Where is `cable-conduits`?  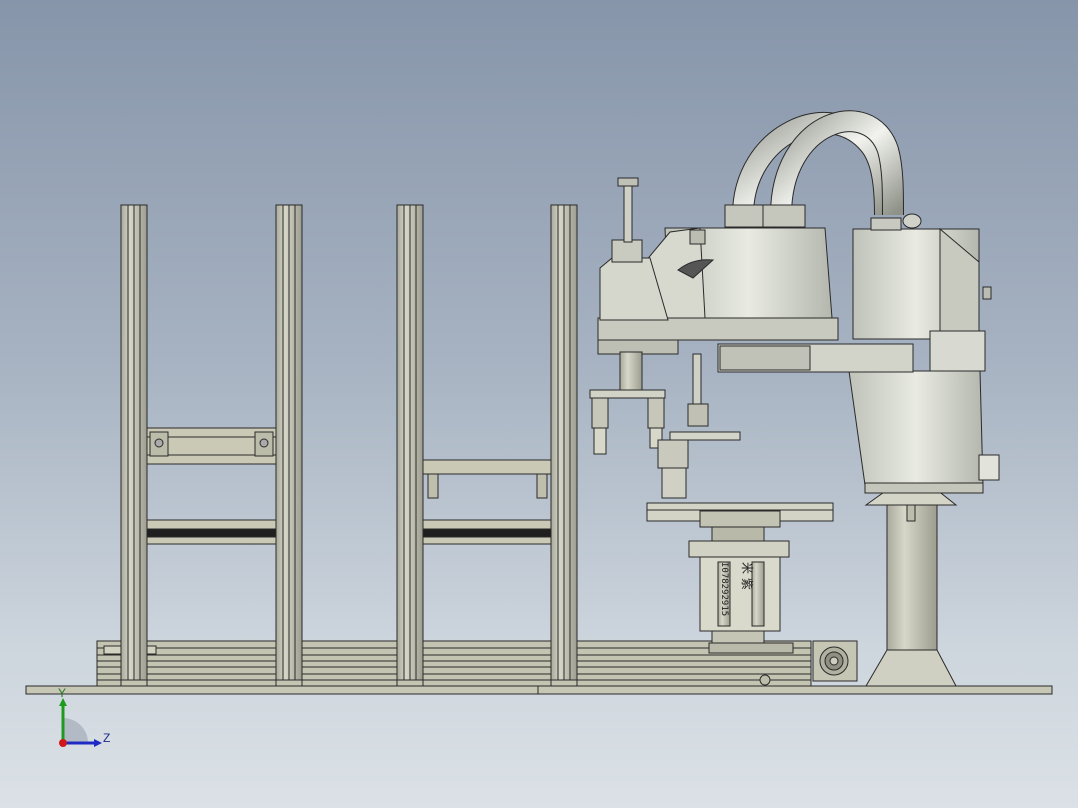 cable-conduits is located at coordinates (818, 163).